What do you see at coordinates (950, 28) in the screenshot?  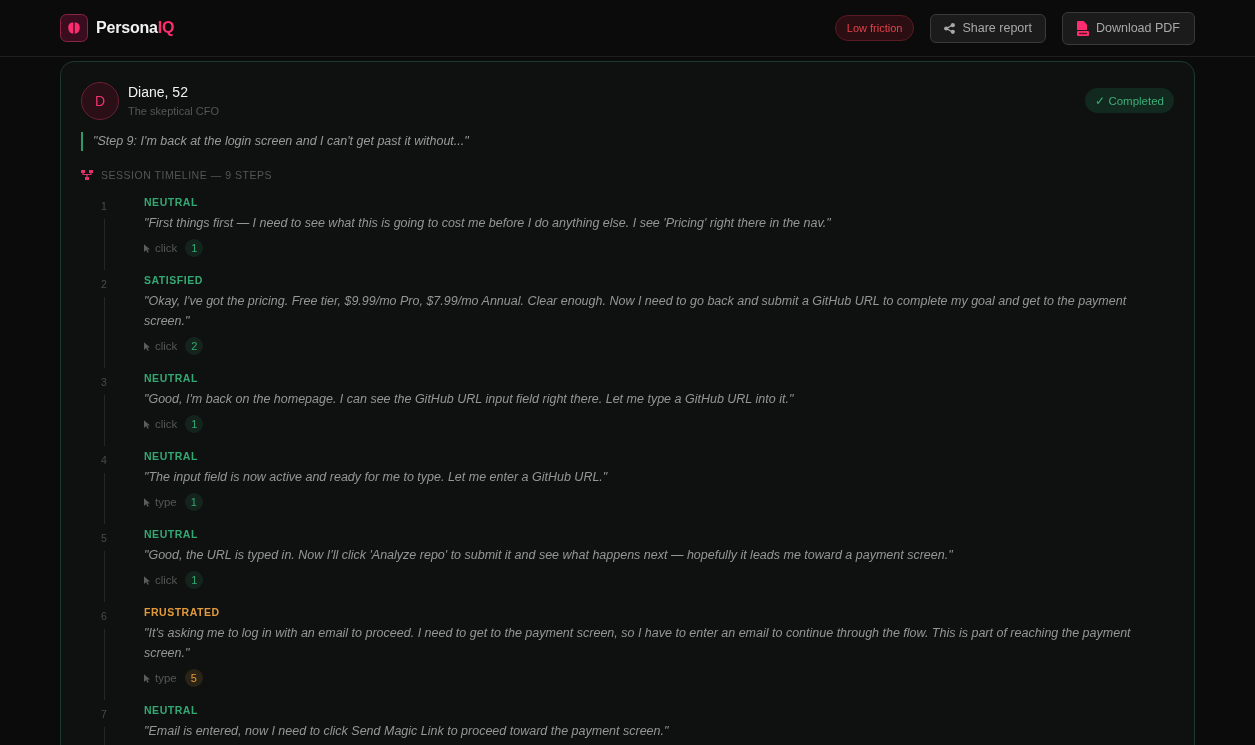 I see `share-icon` at bounding box center [950, 28].